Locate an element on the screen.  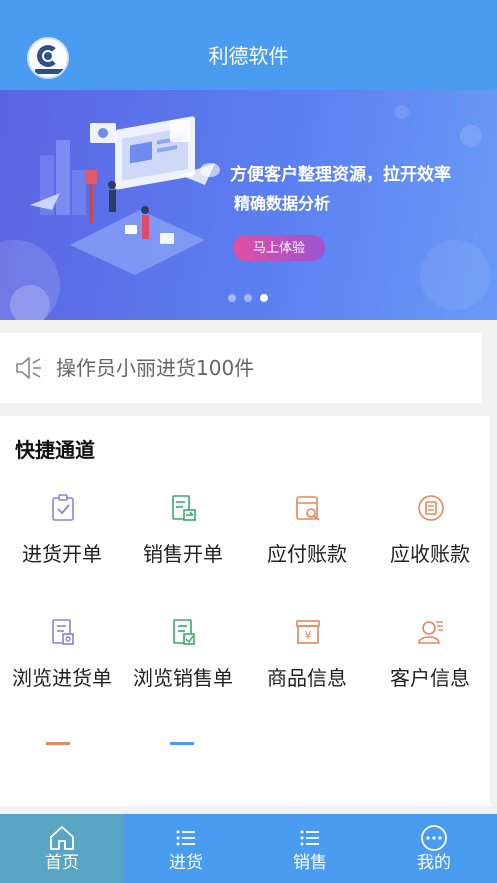
browse-sales-orders-button: 浏览销售单 is located at coordinates (183, 668).